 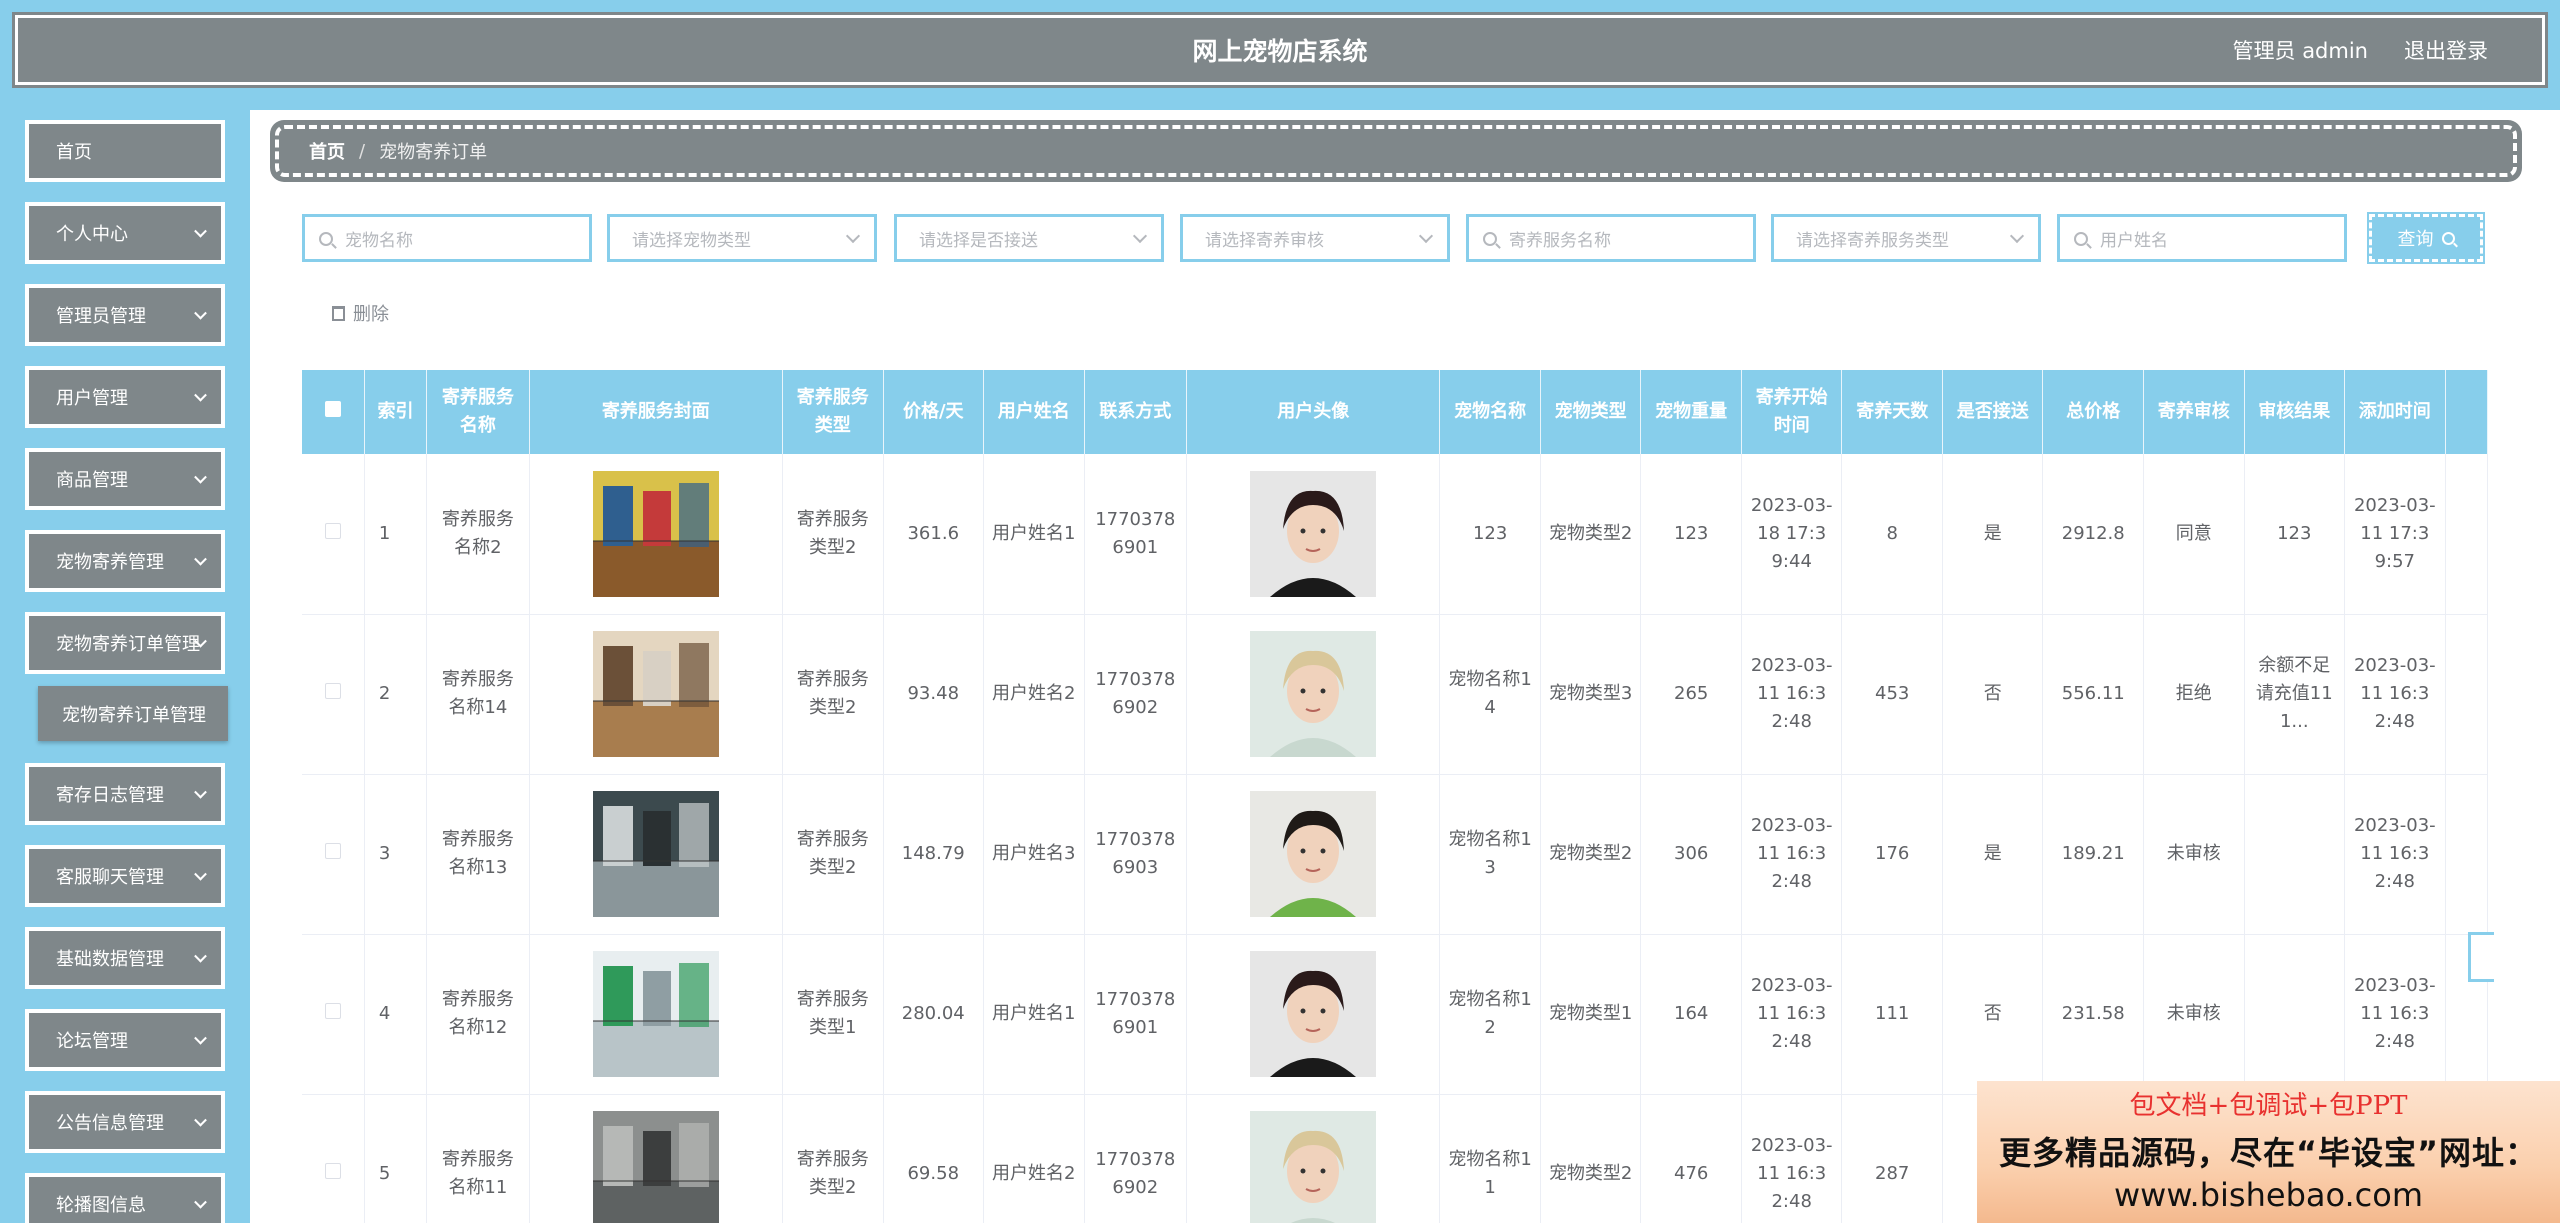 I want to click on trash-icon, so click(x=338, y=313).